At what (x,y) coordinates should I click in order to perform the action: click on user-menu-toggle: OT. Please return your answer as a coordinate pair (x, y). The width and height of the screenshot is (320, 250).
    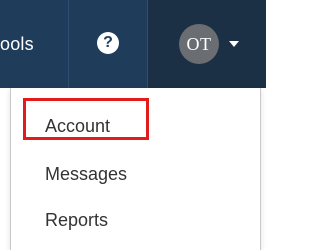
    Looking at the image, I should click on (207, 44).